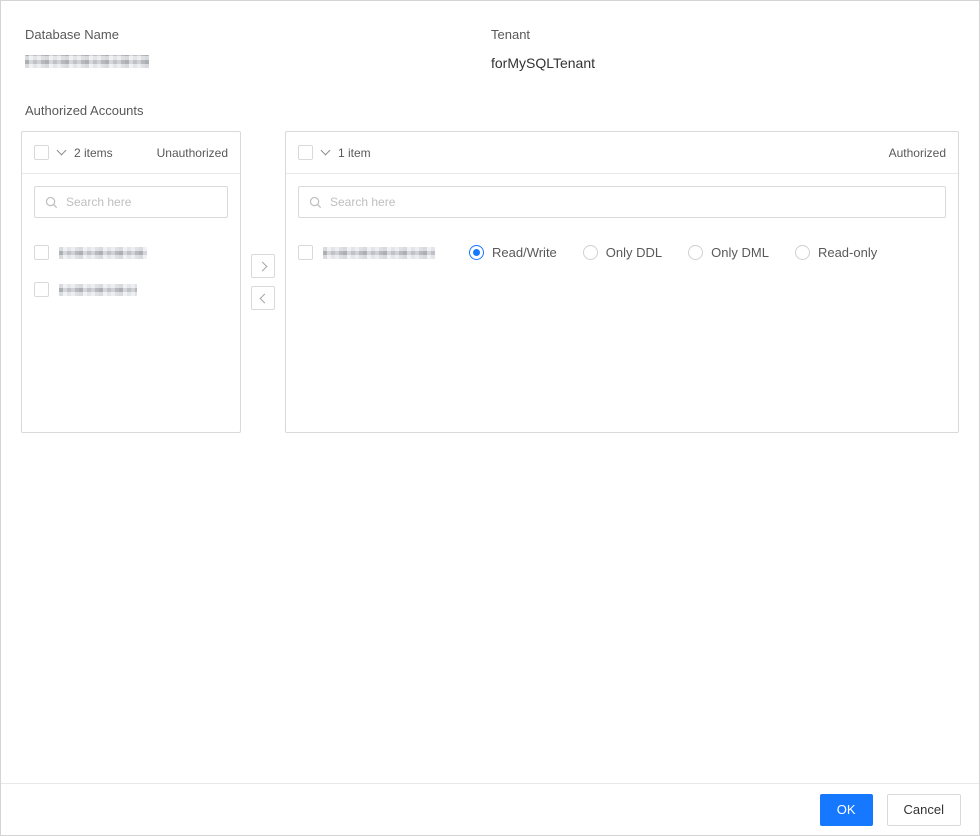 Image resolution: width=980 pixels, height=836 pixels. Describe the element at coordinates (140, 202) in the screenshot. I see `unauthorized-search-input` at that location.